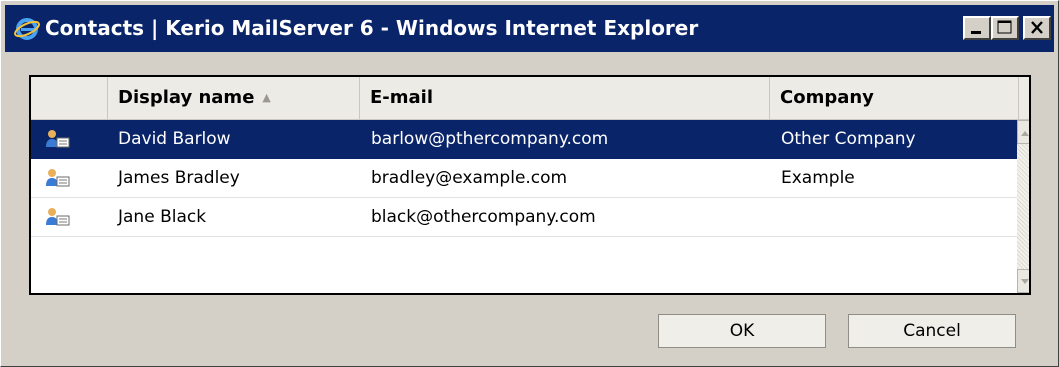 The height and width of the screenshot is (367, 1059). I want to click on contact-name: James Bradley, so click(179, 178).